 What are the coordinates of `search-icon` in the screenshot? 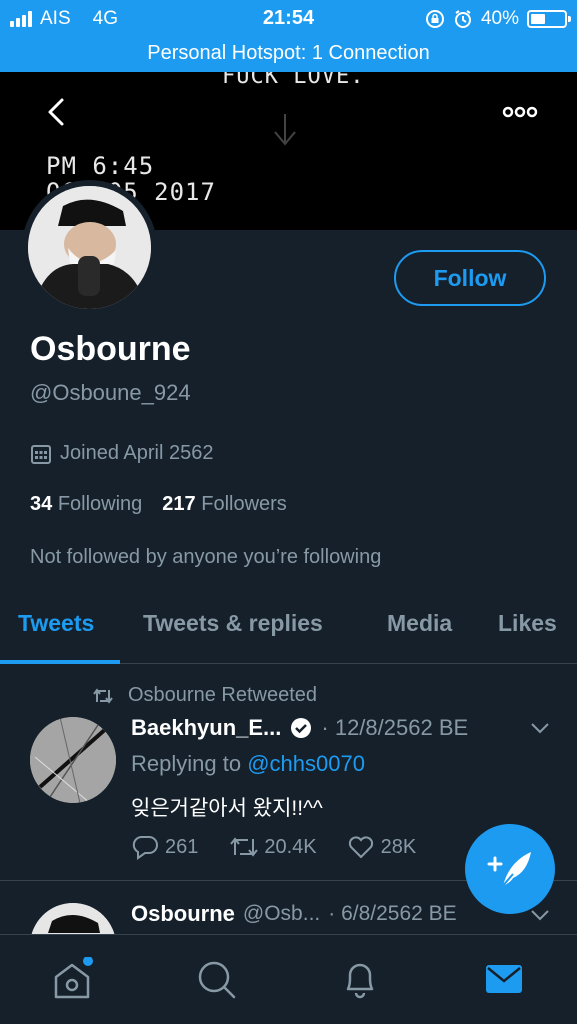 It's located at (217, 980).